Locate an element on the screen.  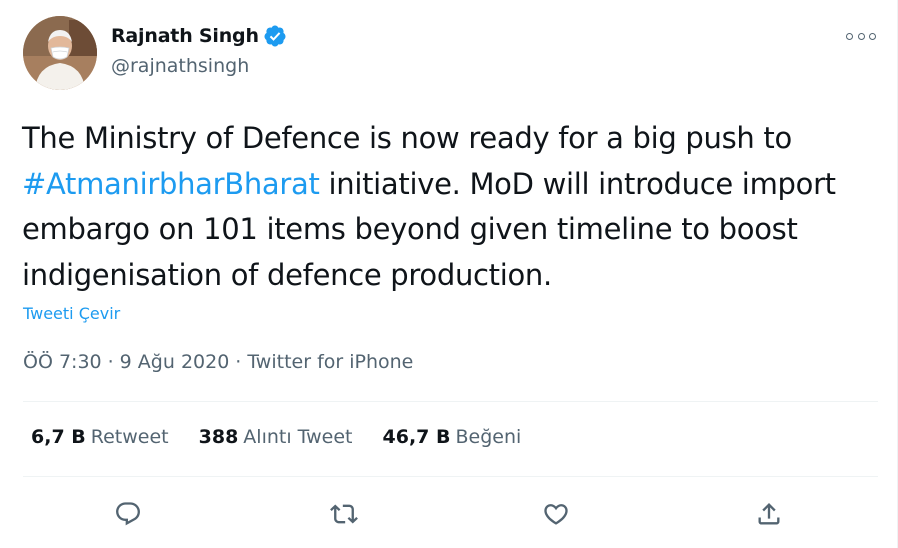
tweet-date: 9 Ağu 2020 is located at coordinates (175, 362).